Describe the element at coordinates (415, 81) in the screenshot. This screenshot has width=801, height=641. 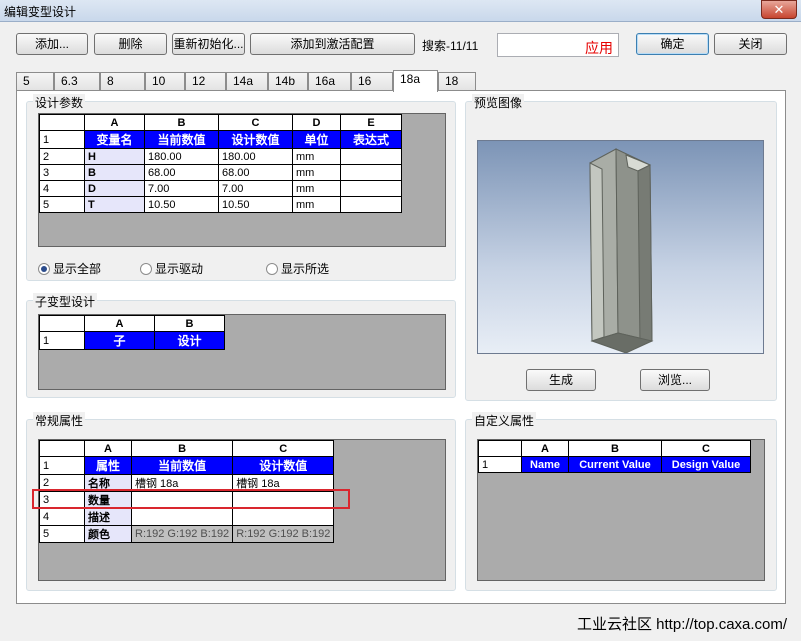
I see `tab-18a: 18a` at that location.